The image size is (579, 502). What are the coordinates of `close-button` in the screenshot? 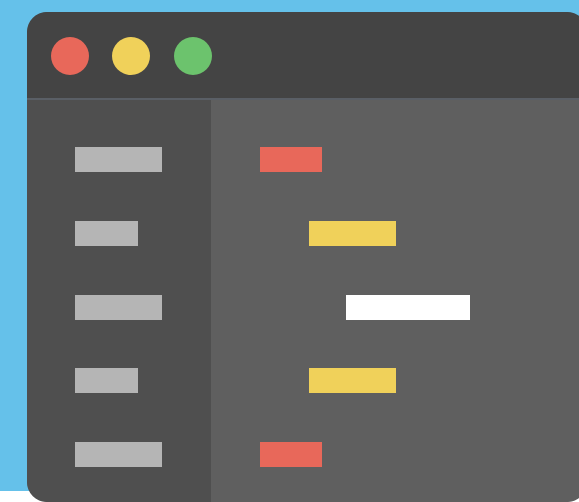 It's located at (70, 56).